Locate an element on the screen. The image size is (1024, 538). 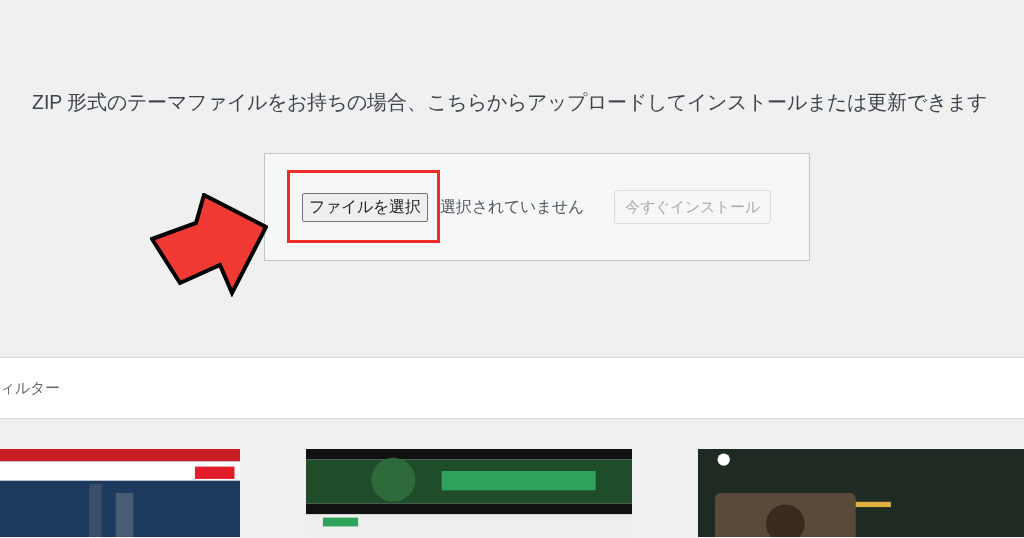
filter-label: ィルター is located at coordinates (30, 388).